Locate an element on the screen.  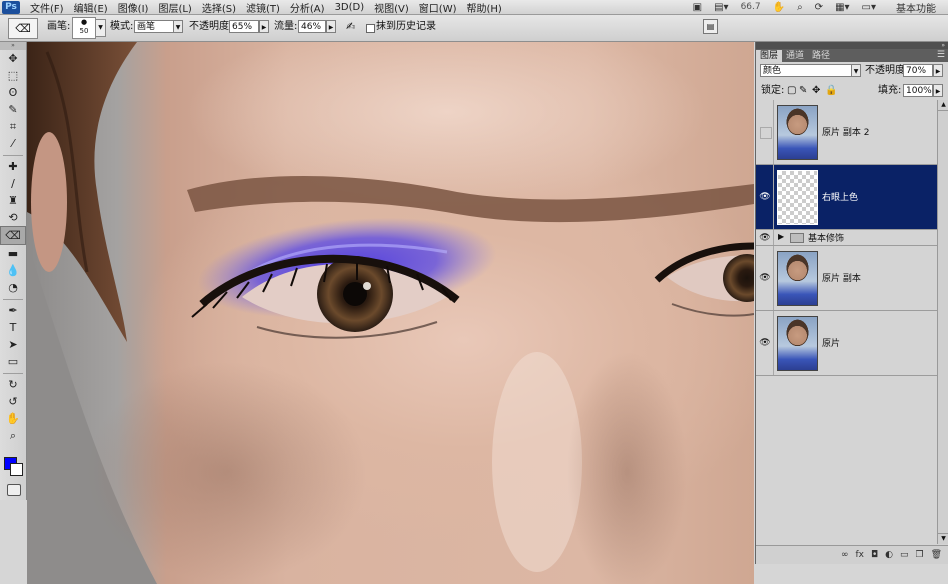
layer-row-selected: 👁 右眼上色 is located at coordinates (846, 197).